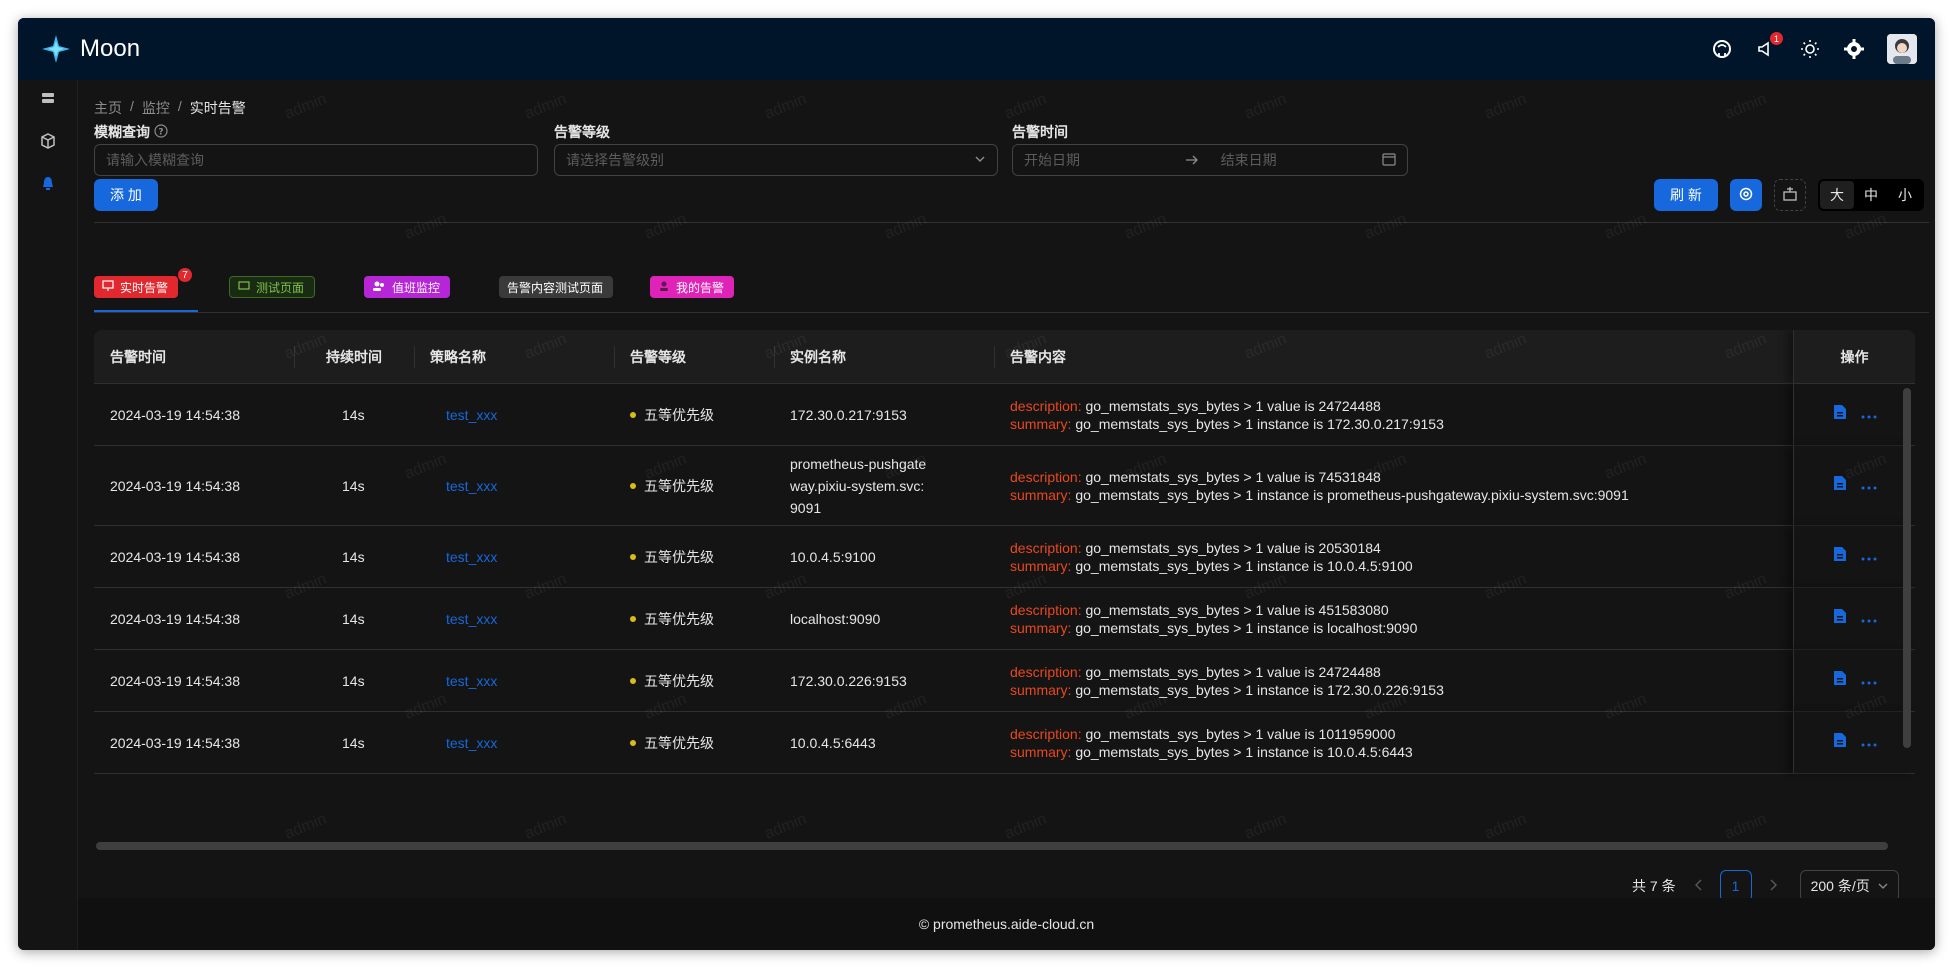 The height and width of the screenshot is (967, 1954). What do you see at coordinates (1905, 195) in the screenshot?
I see `size-small-option: 小` at bounding box center [1905, 195].